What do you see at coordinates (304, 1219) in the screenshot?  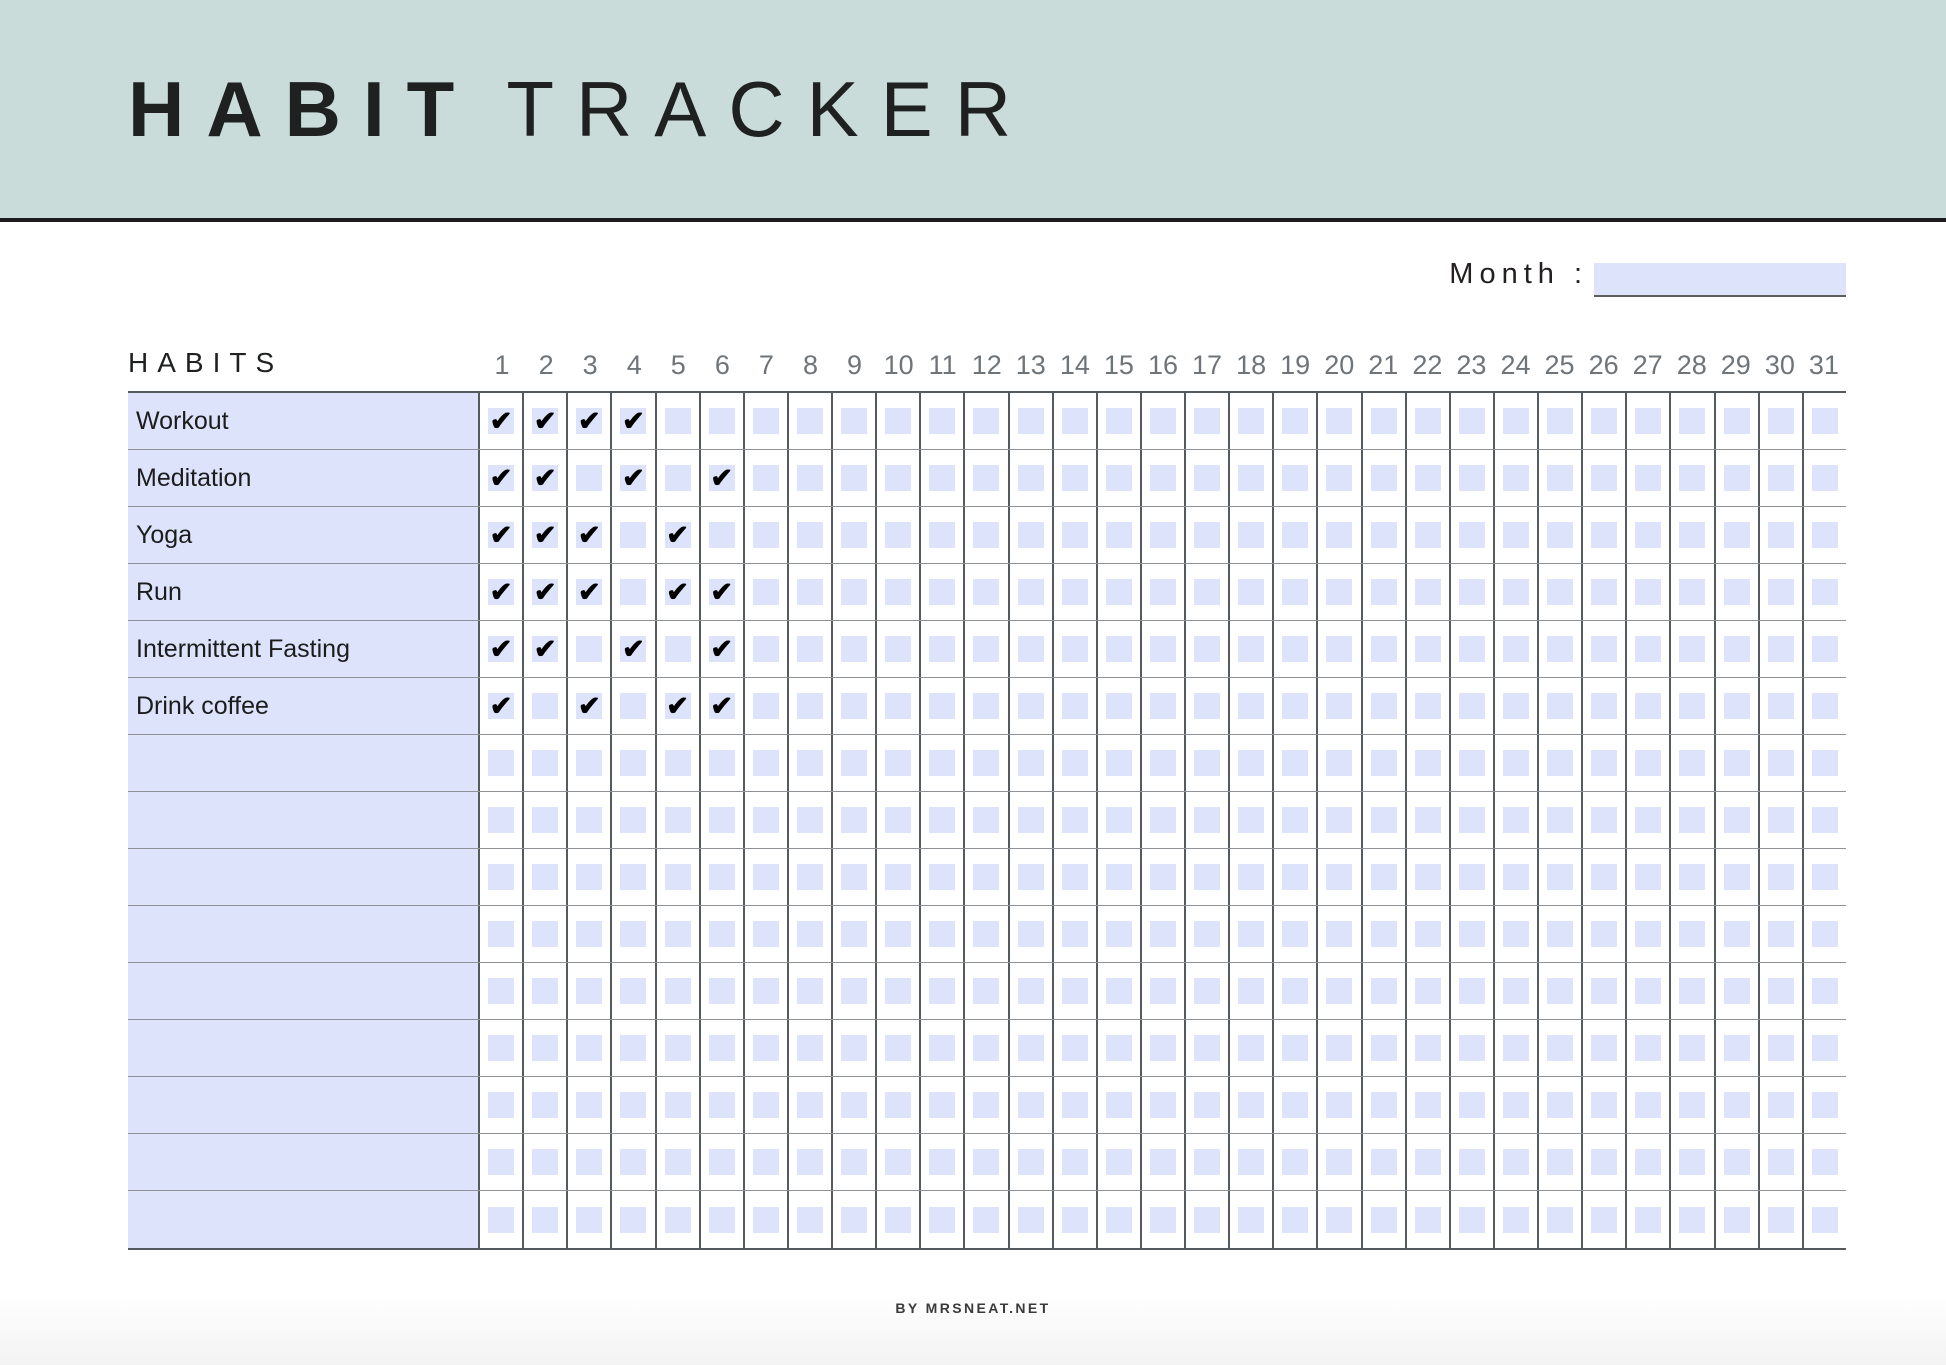 I see `habit-name-input` at bounding box center [304, 1219].